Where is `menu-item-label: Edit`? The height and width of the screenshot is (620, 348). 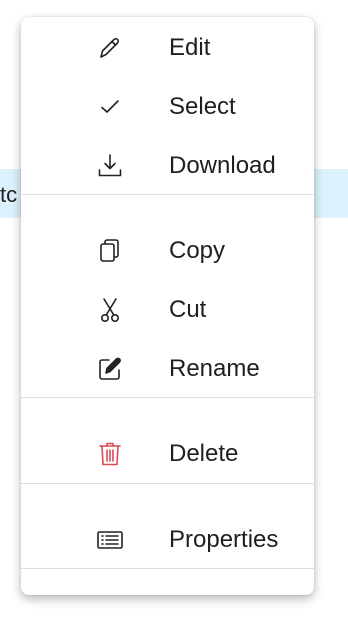 menu-item-label: Edit is located at coordinates (190, 47).